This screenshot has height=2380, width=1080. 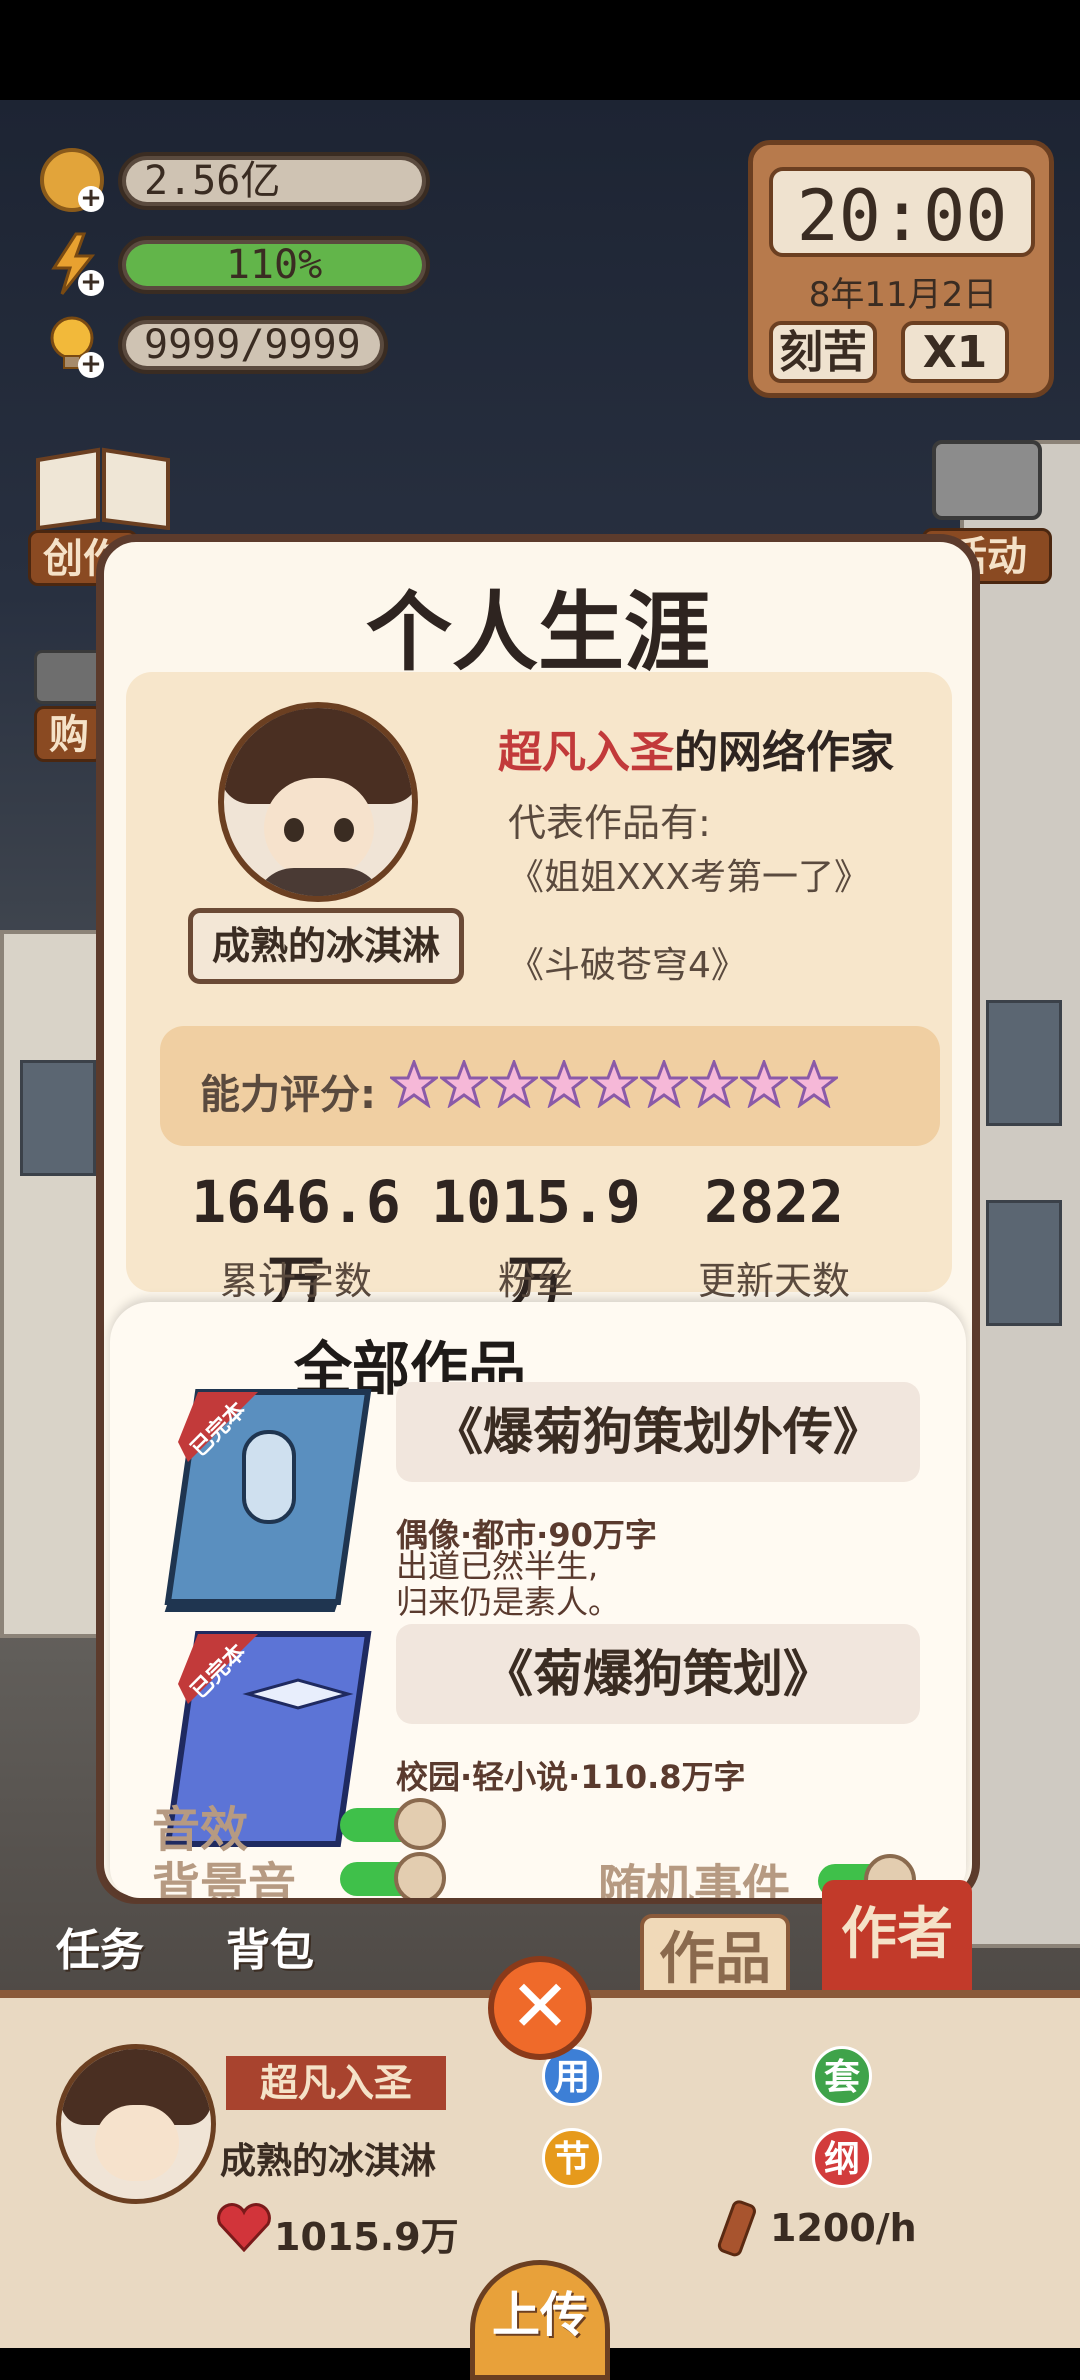 What do you see at coordinates (540, 2320) in the screenshot?
I see `upload-button: 上传` at bounding box center [540, 2320].